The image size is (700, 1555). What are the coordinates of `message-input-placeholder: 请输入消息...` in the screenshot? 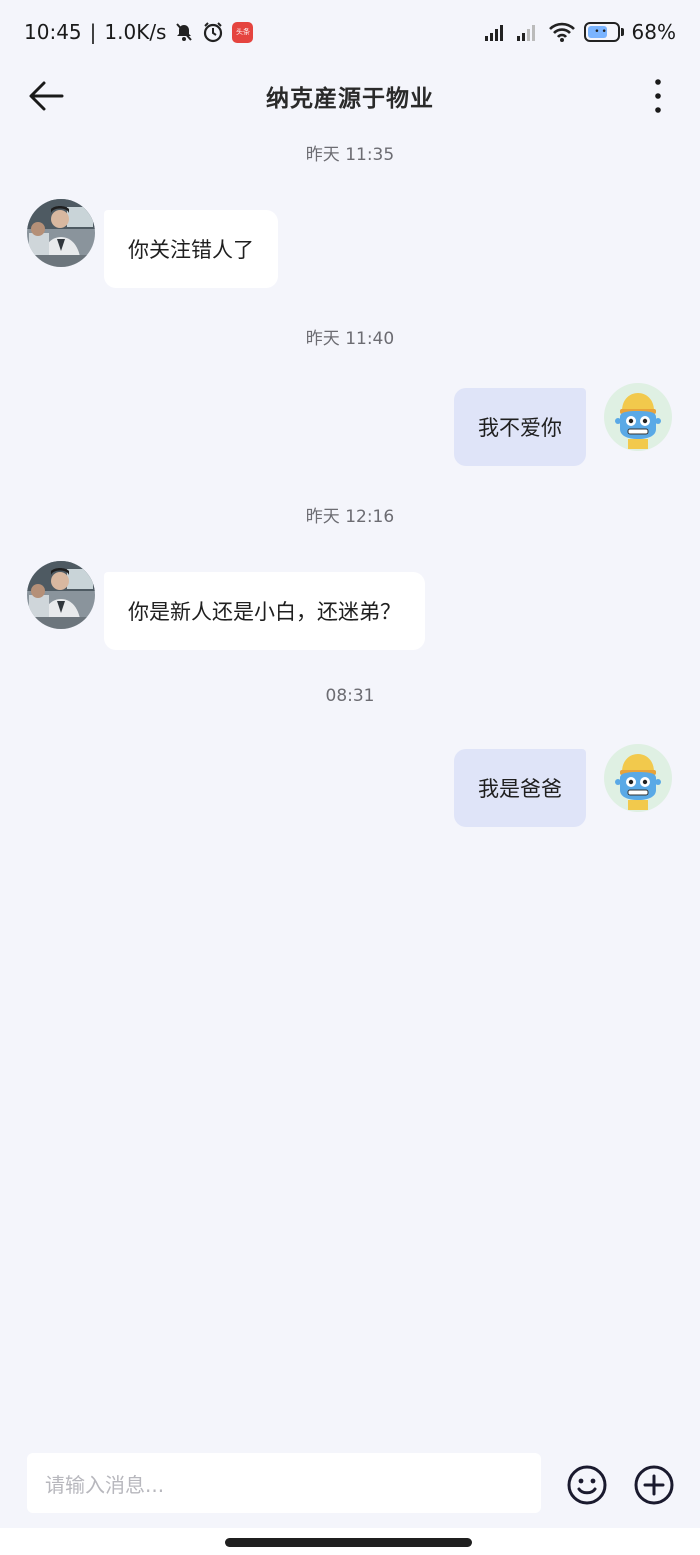 It's located at (105, 1484).